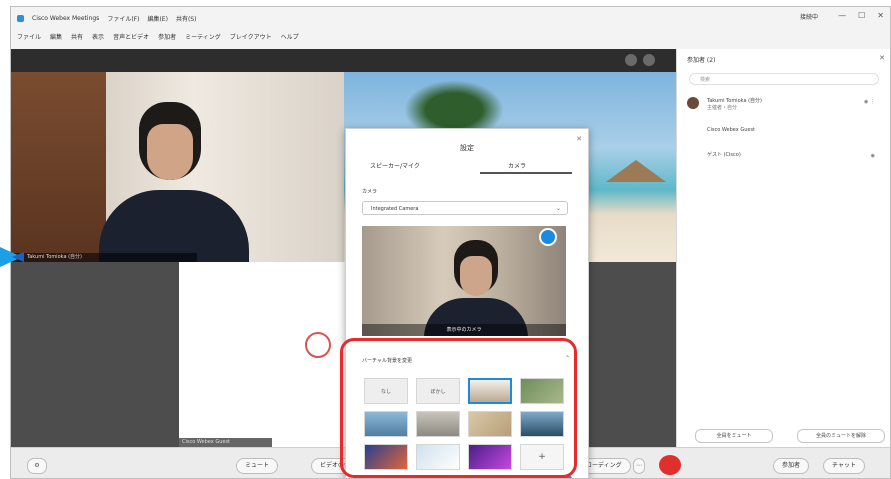 The height and width of the screenshot is (479, 891). I want to click on camera-preview: 表示中のカメラ, so click(464, 281).